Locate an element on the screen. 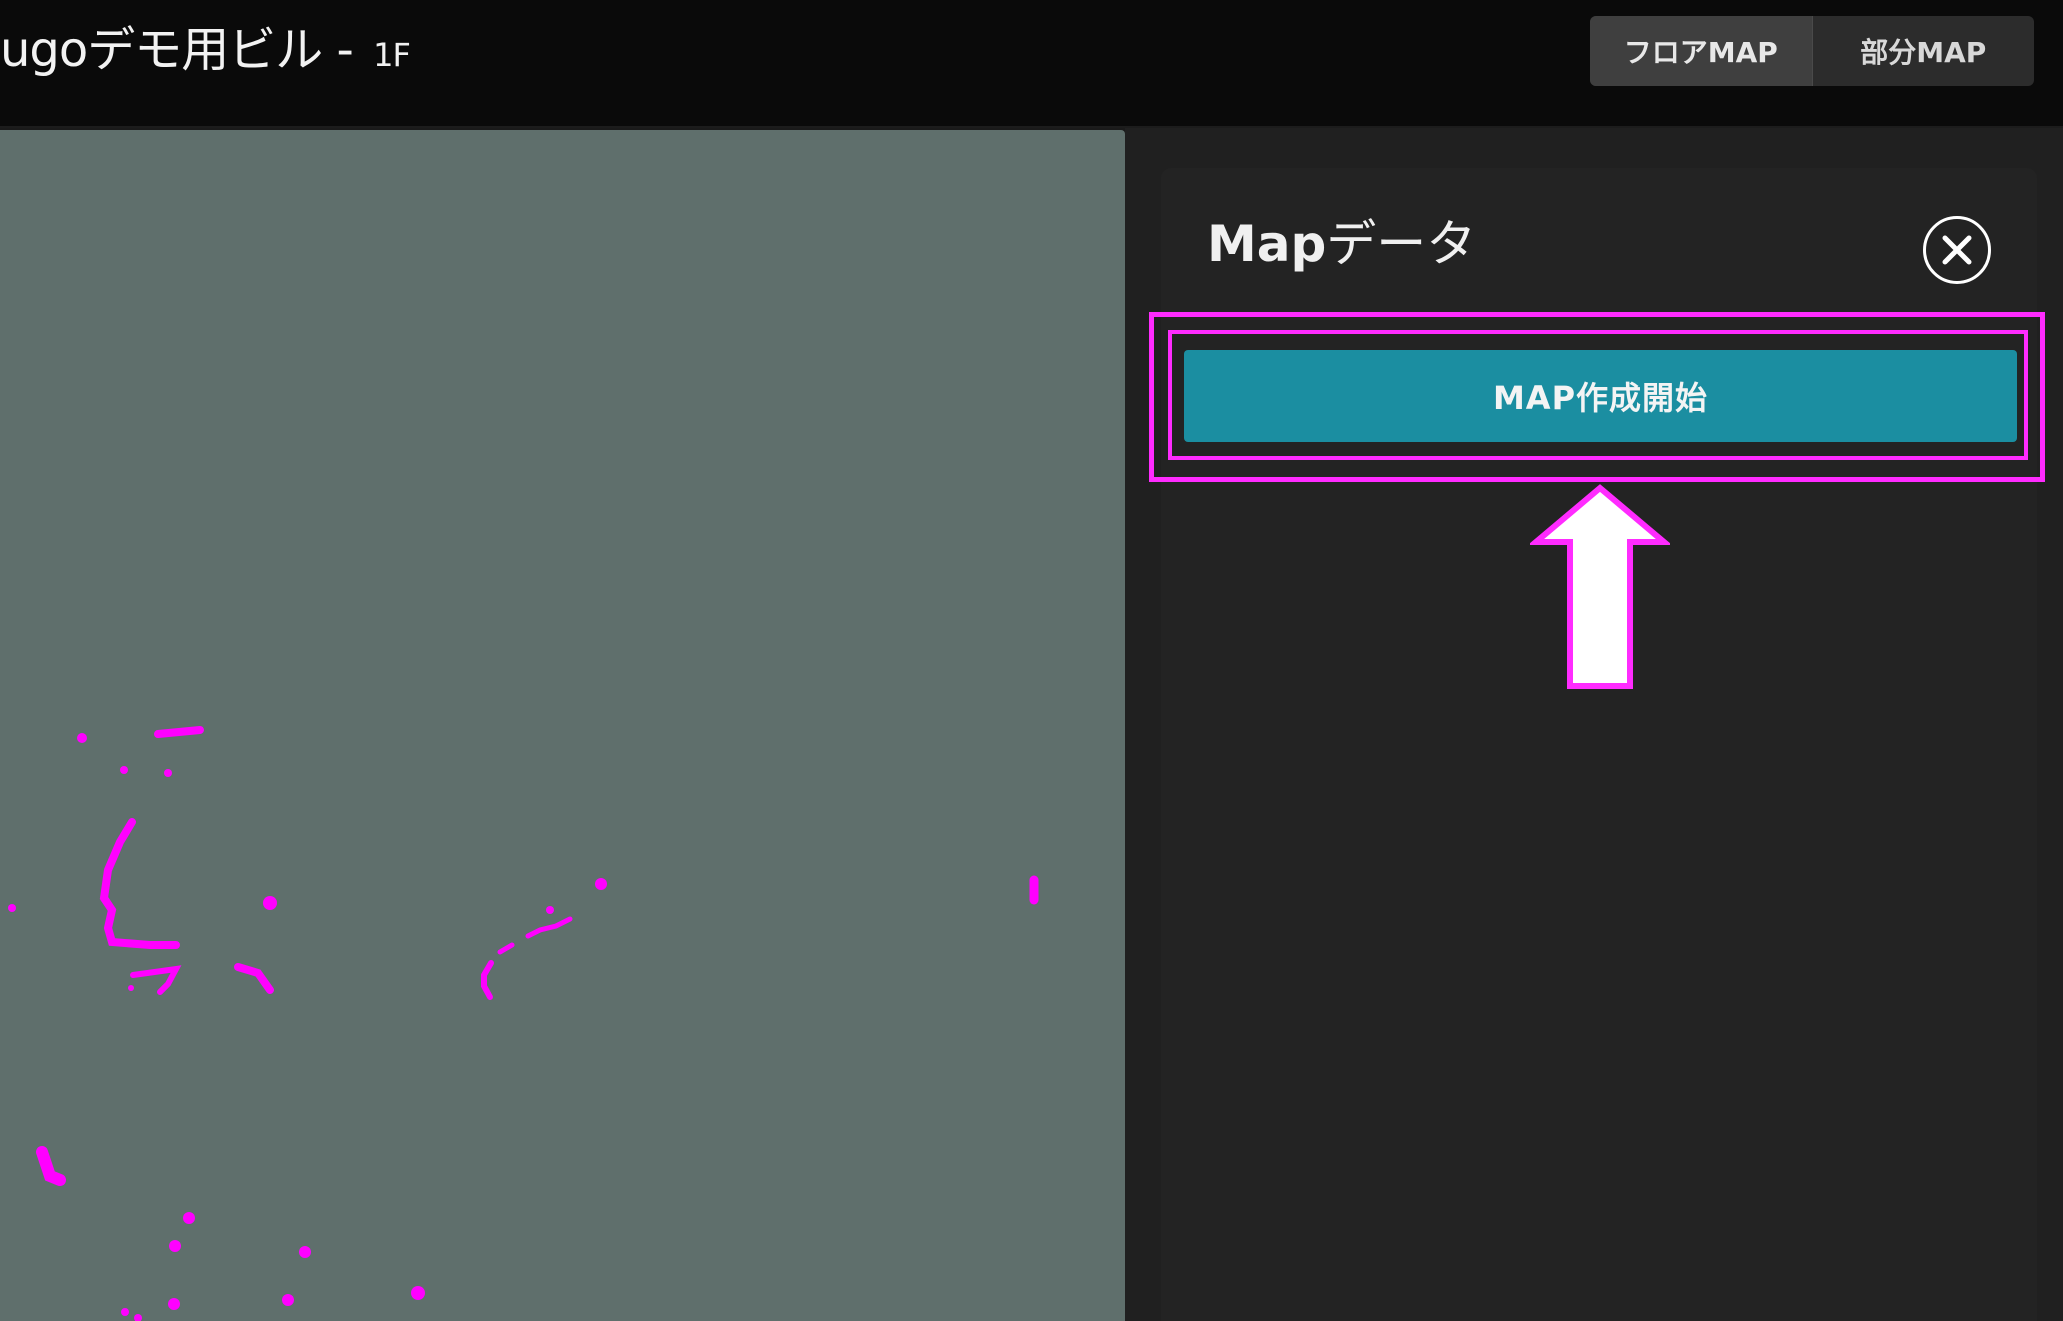 The image size is (2063, 1321). panel-title-en: Map is located at coordinates (1267, 244).